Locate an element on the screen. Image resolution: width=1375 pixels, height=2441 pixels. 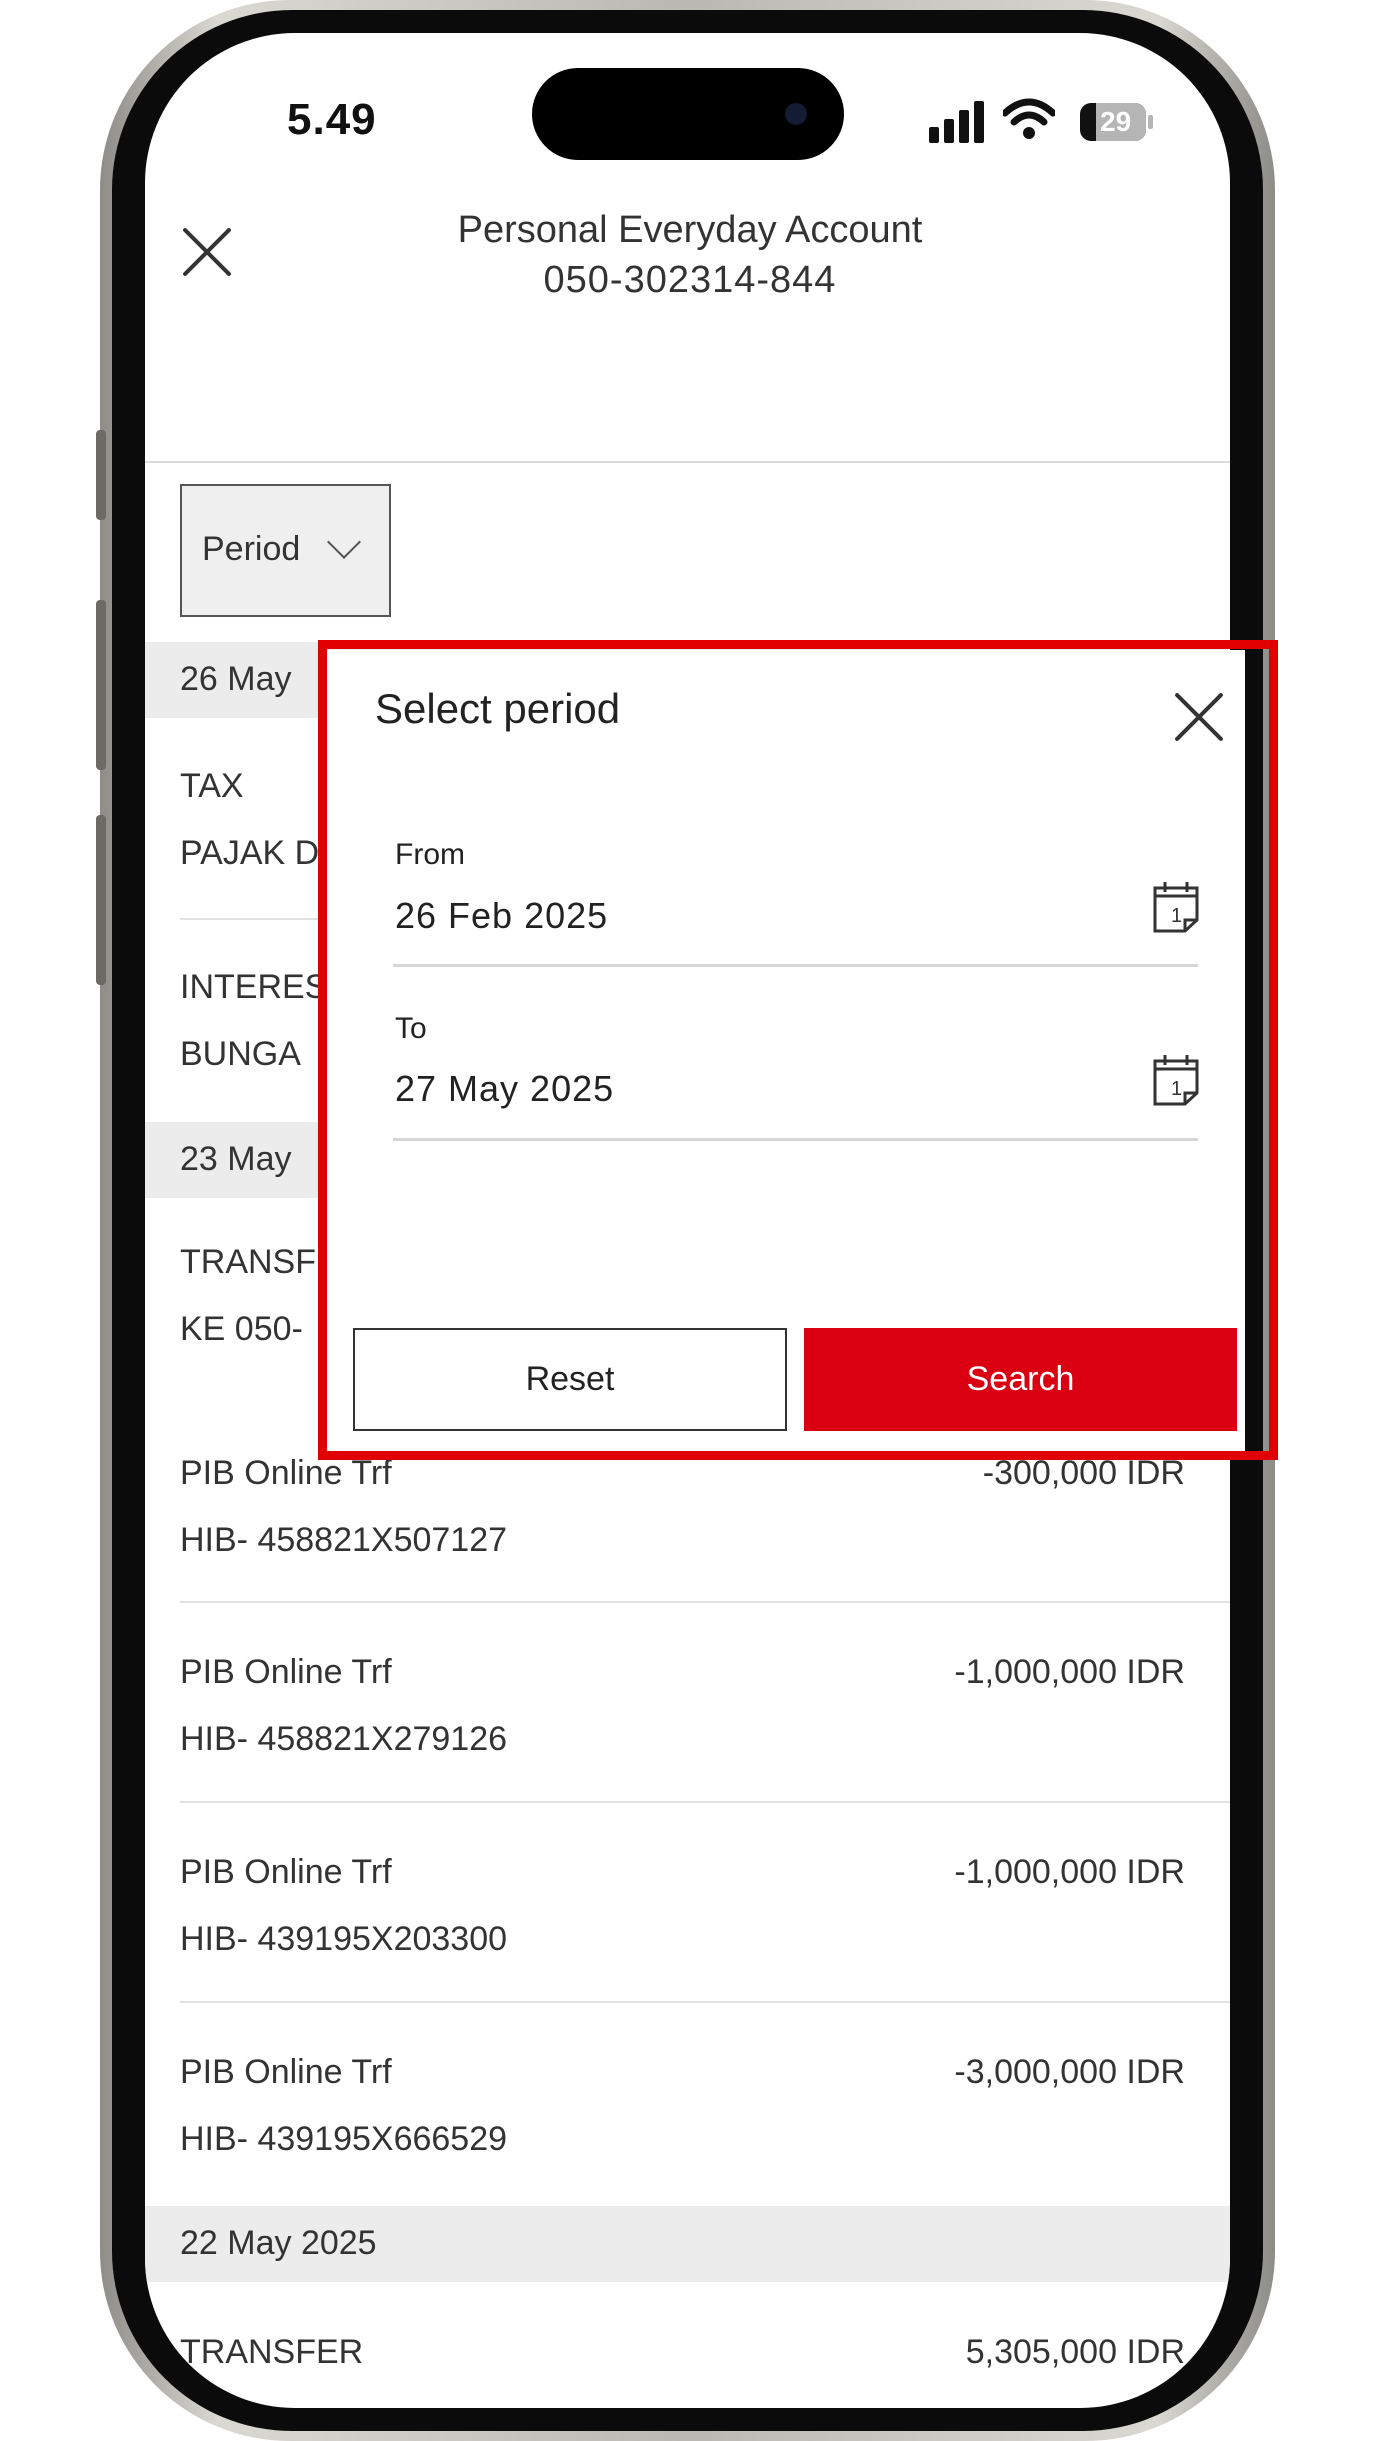
header-divider is located at coordinates (687, 462).